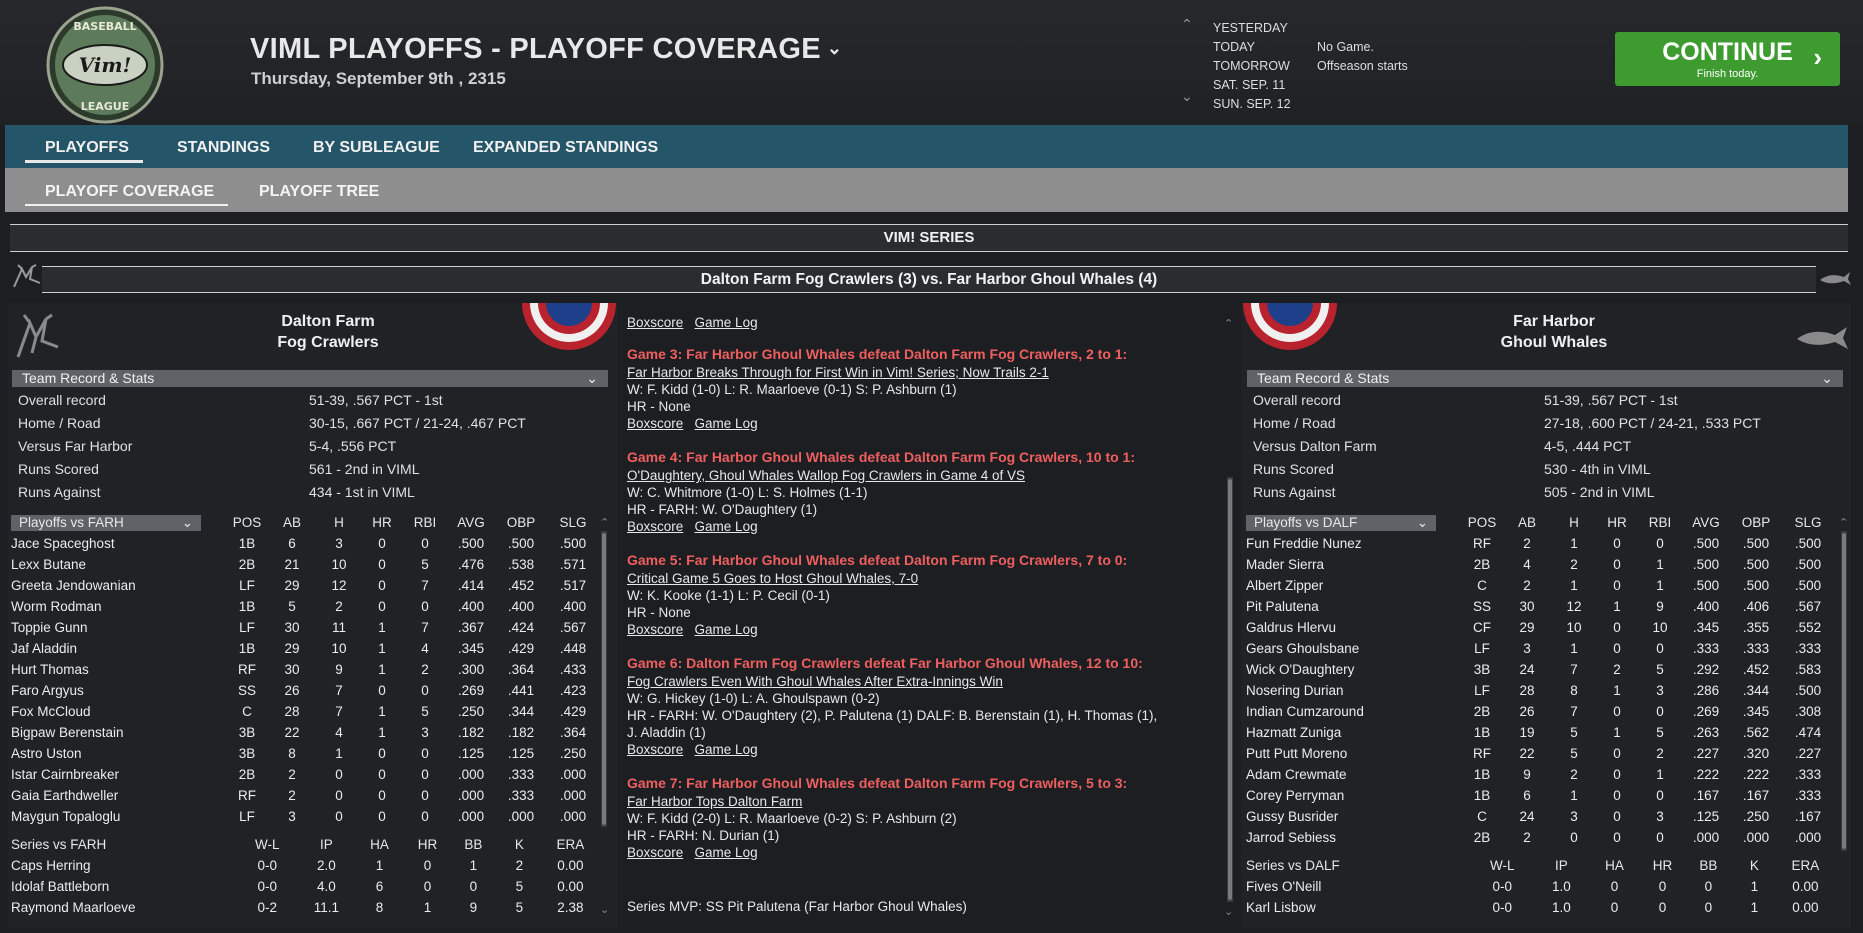 Image resolution: width=1863 pixels, height=933 pixels. I want to click on batter-row: Faro Argyus SS 26 7 0 0 .269 .441 .423, so click(305, 690).